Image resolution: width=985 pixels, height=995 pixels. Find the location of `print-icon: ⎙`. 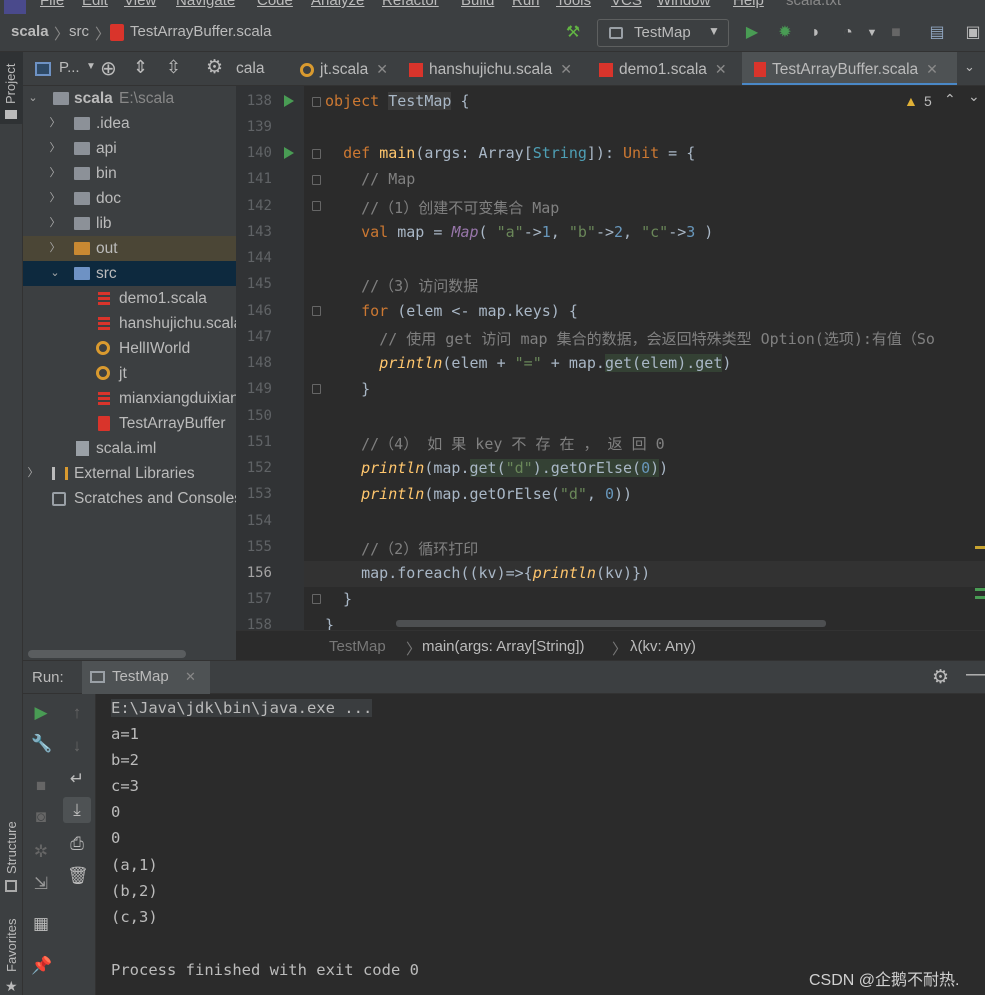

print-icon: ⎙ is located at coordinates (77, 844).